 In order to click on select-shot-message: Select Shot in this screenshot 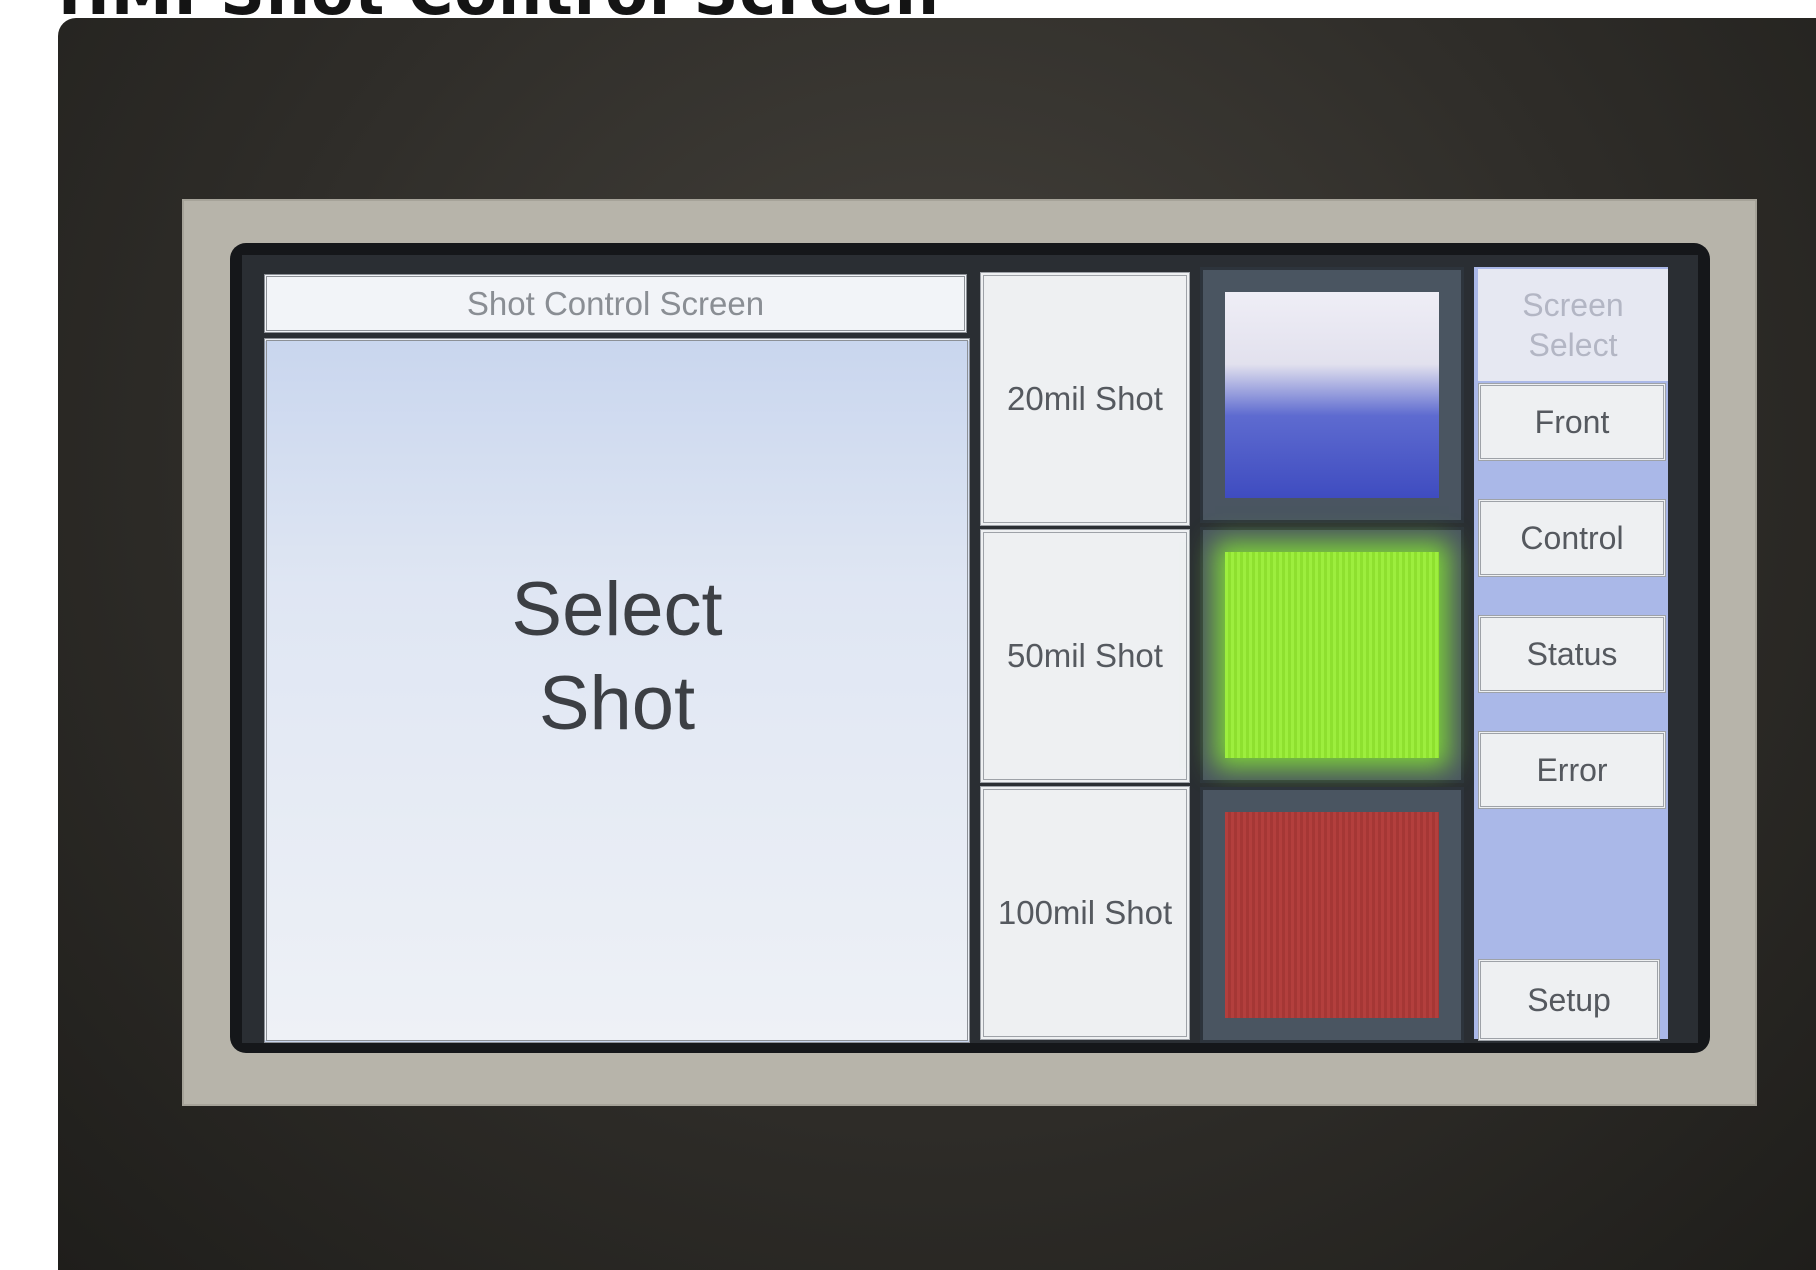, I will do `click(617, 656)`.